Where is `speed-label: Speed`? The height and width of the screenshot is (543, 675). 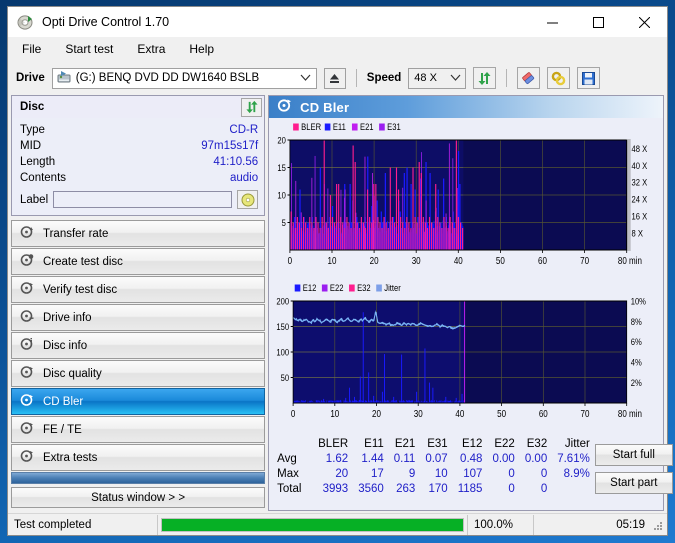
speed-label: Speed is located at coordinates (384, 78).